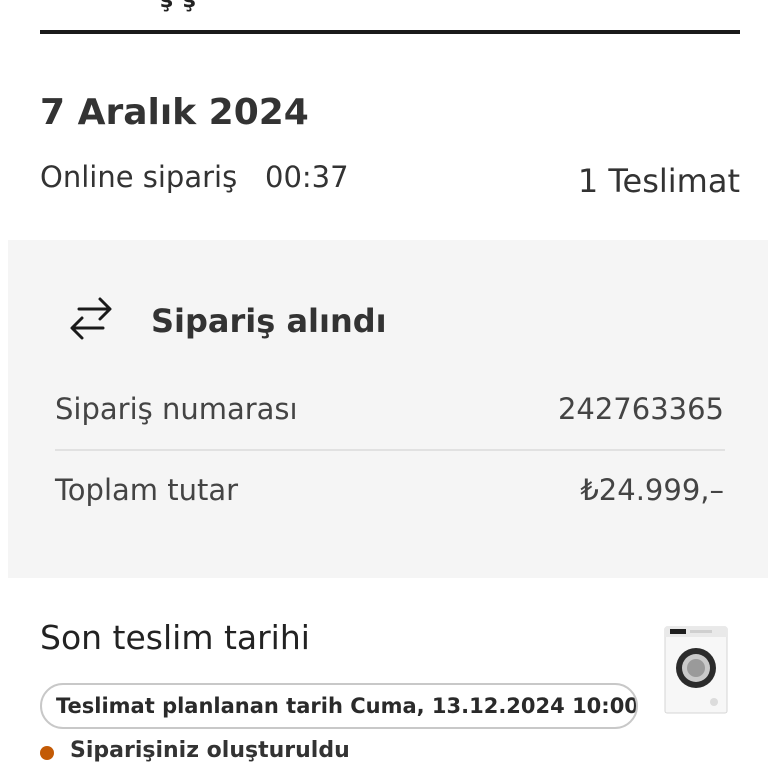  What do you see at coordinates (174, 112) in the screenshot?
I see `order-date: 7 Aralık 2024` at bounding box center [174, 112].